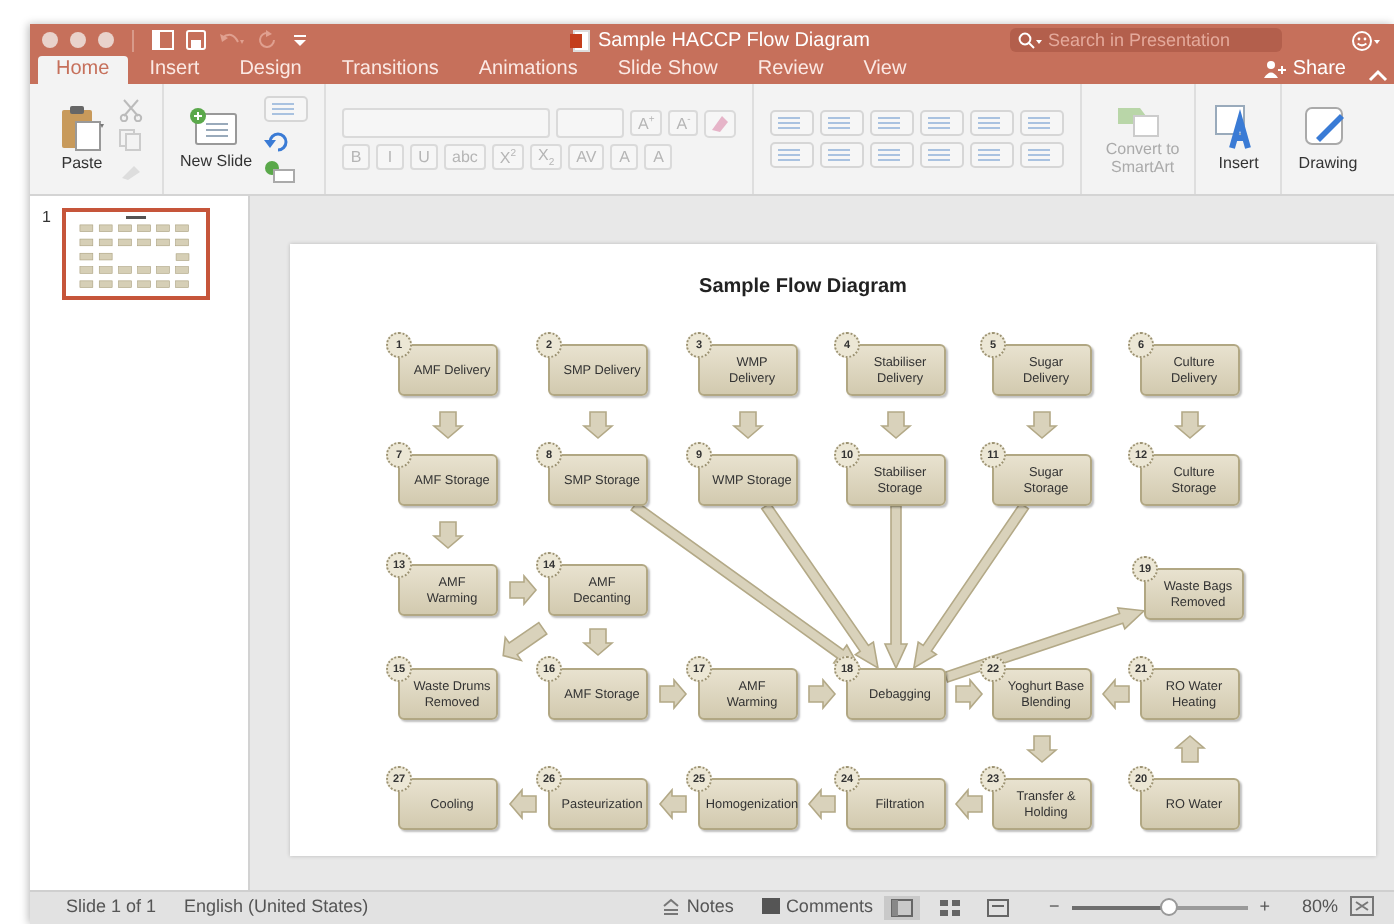  Describe the element at coordinates (1169, 907) in the screenshot. I see `zoom-thumb` at that location.